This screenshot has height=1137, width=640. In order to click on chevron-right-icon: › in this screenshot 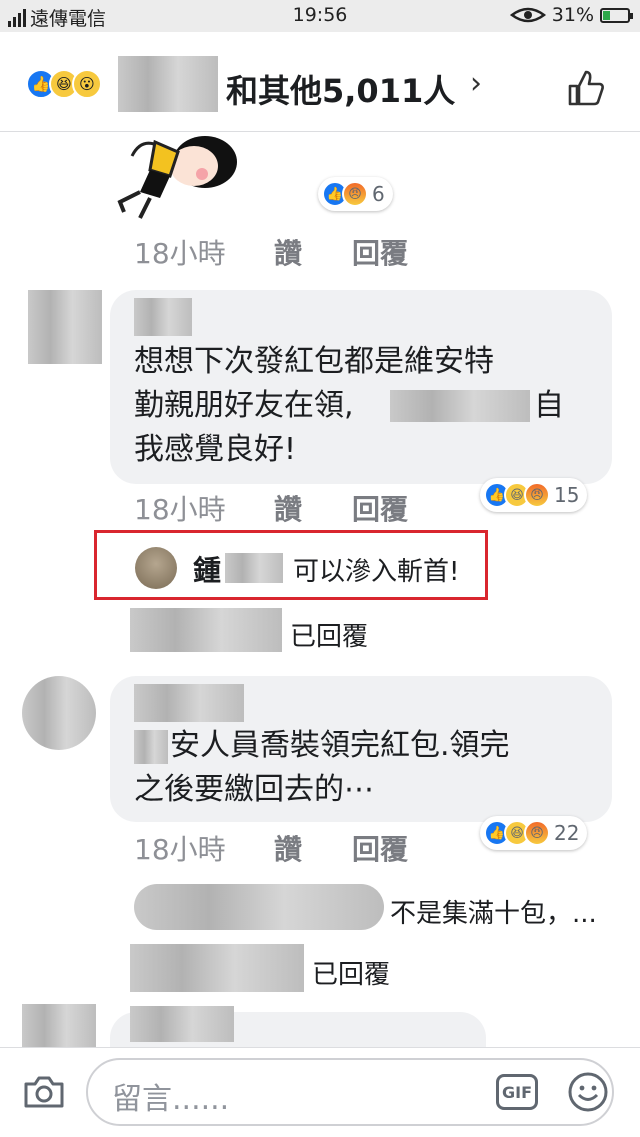, I will do `click(476, 83)`.